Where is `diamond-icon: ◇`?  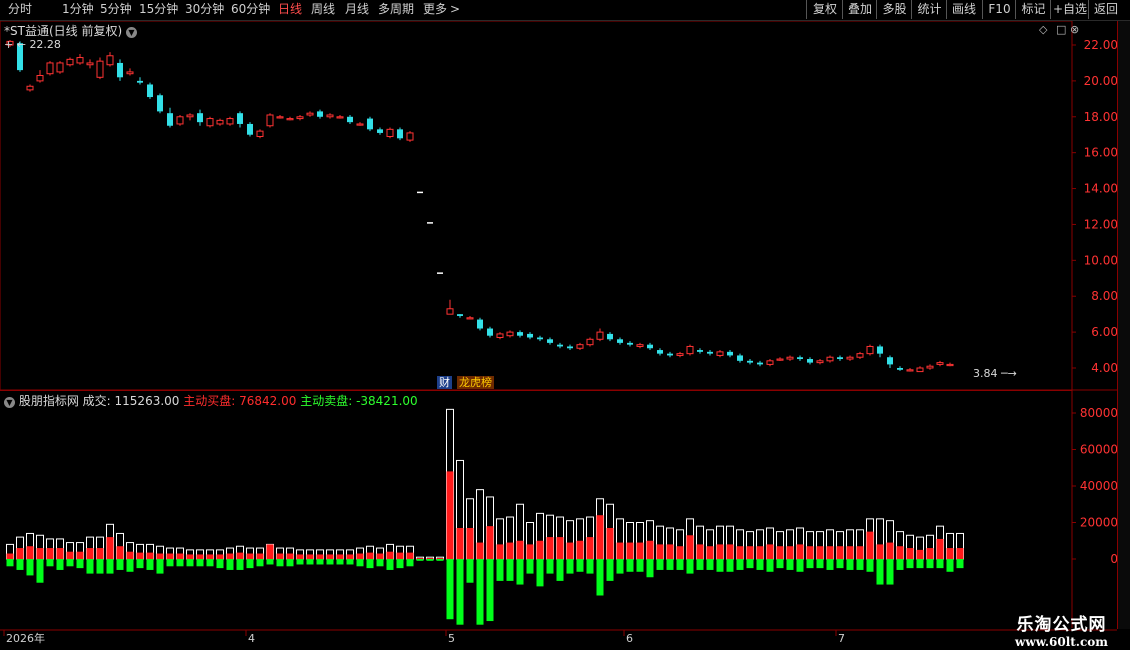 diamond-icon: ◇ is located at coordinates (1043, 29).